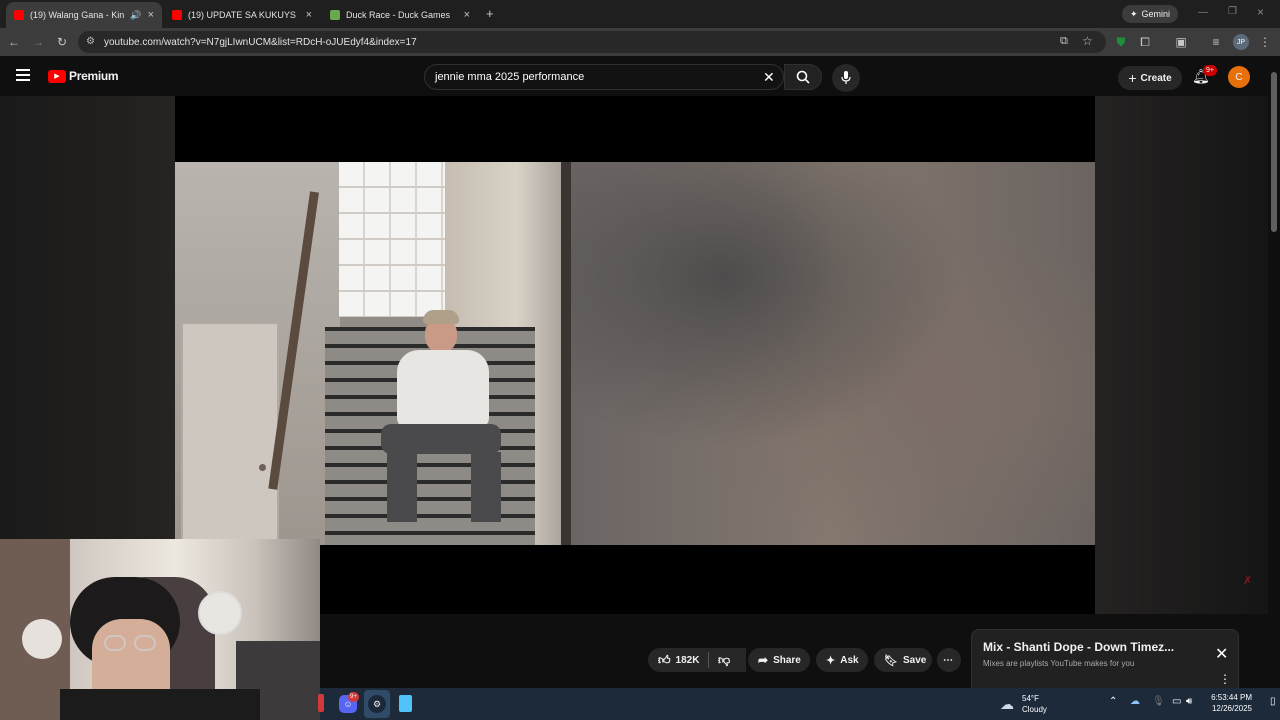 This screenshot has height=720, width=1280. Describe the element at coordinates (135, 15) in the screenshot. I see `speaker-icon: 🔊` at that location.